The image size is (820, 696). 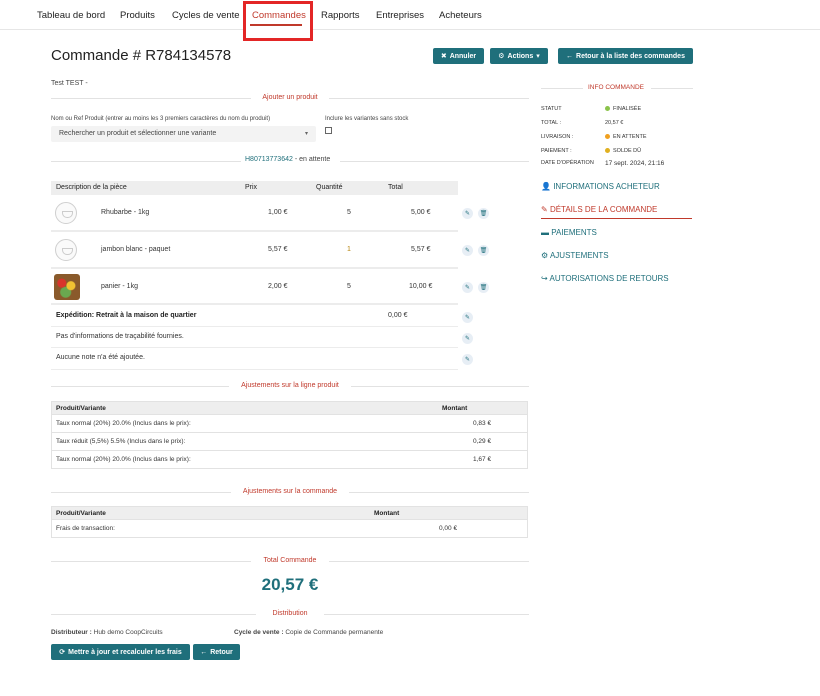 I want to click on adjustment-amount: 0,00 €, so click(x=448, y=528).